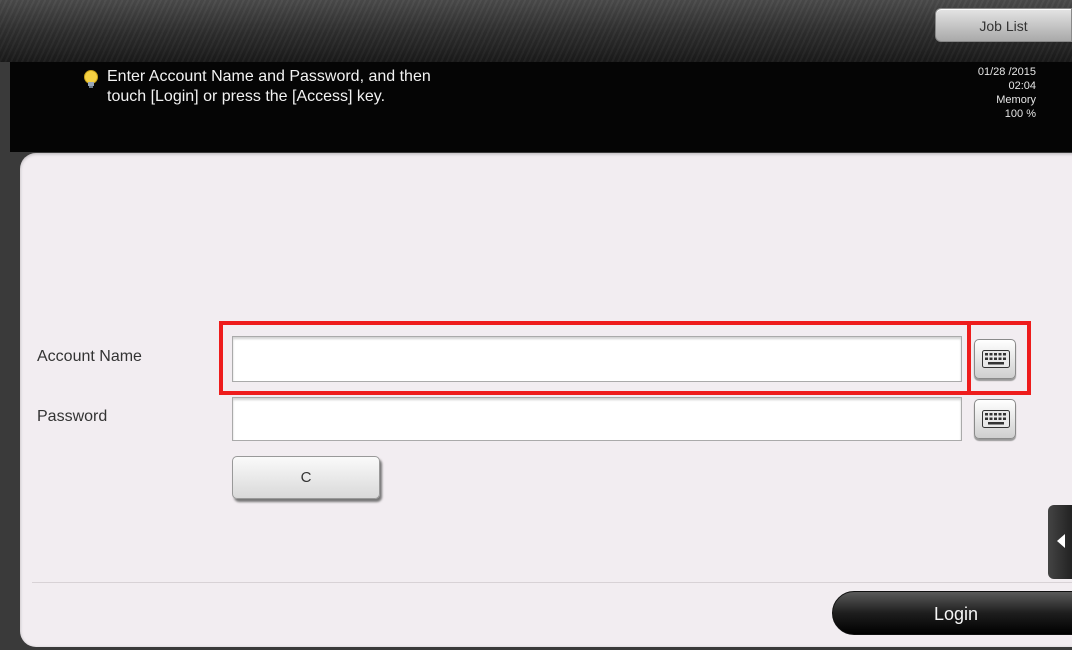  Describe the element at coordinates (306, 477) in the screenshot. I see `clear-button: C` at that location.